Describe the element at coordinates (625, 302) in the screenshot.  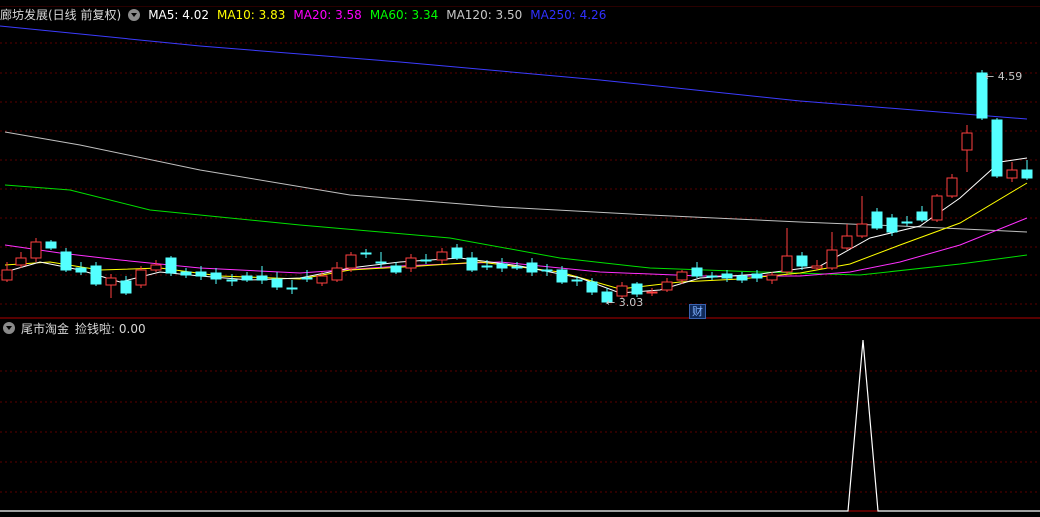
I see `low-price-marker: ← 3.03` at that location.